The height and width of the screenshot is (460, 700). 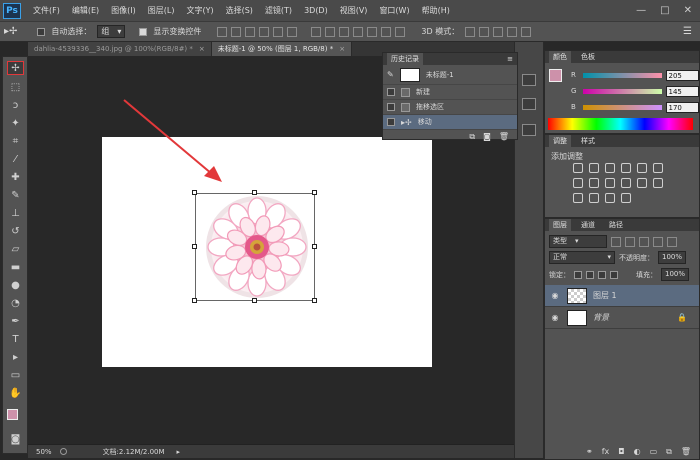 I want to click on document-size: 文档:2.12M/2.00M, so click(x=134, y=452).